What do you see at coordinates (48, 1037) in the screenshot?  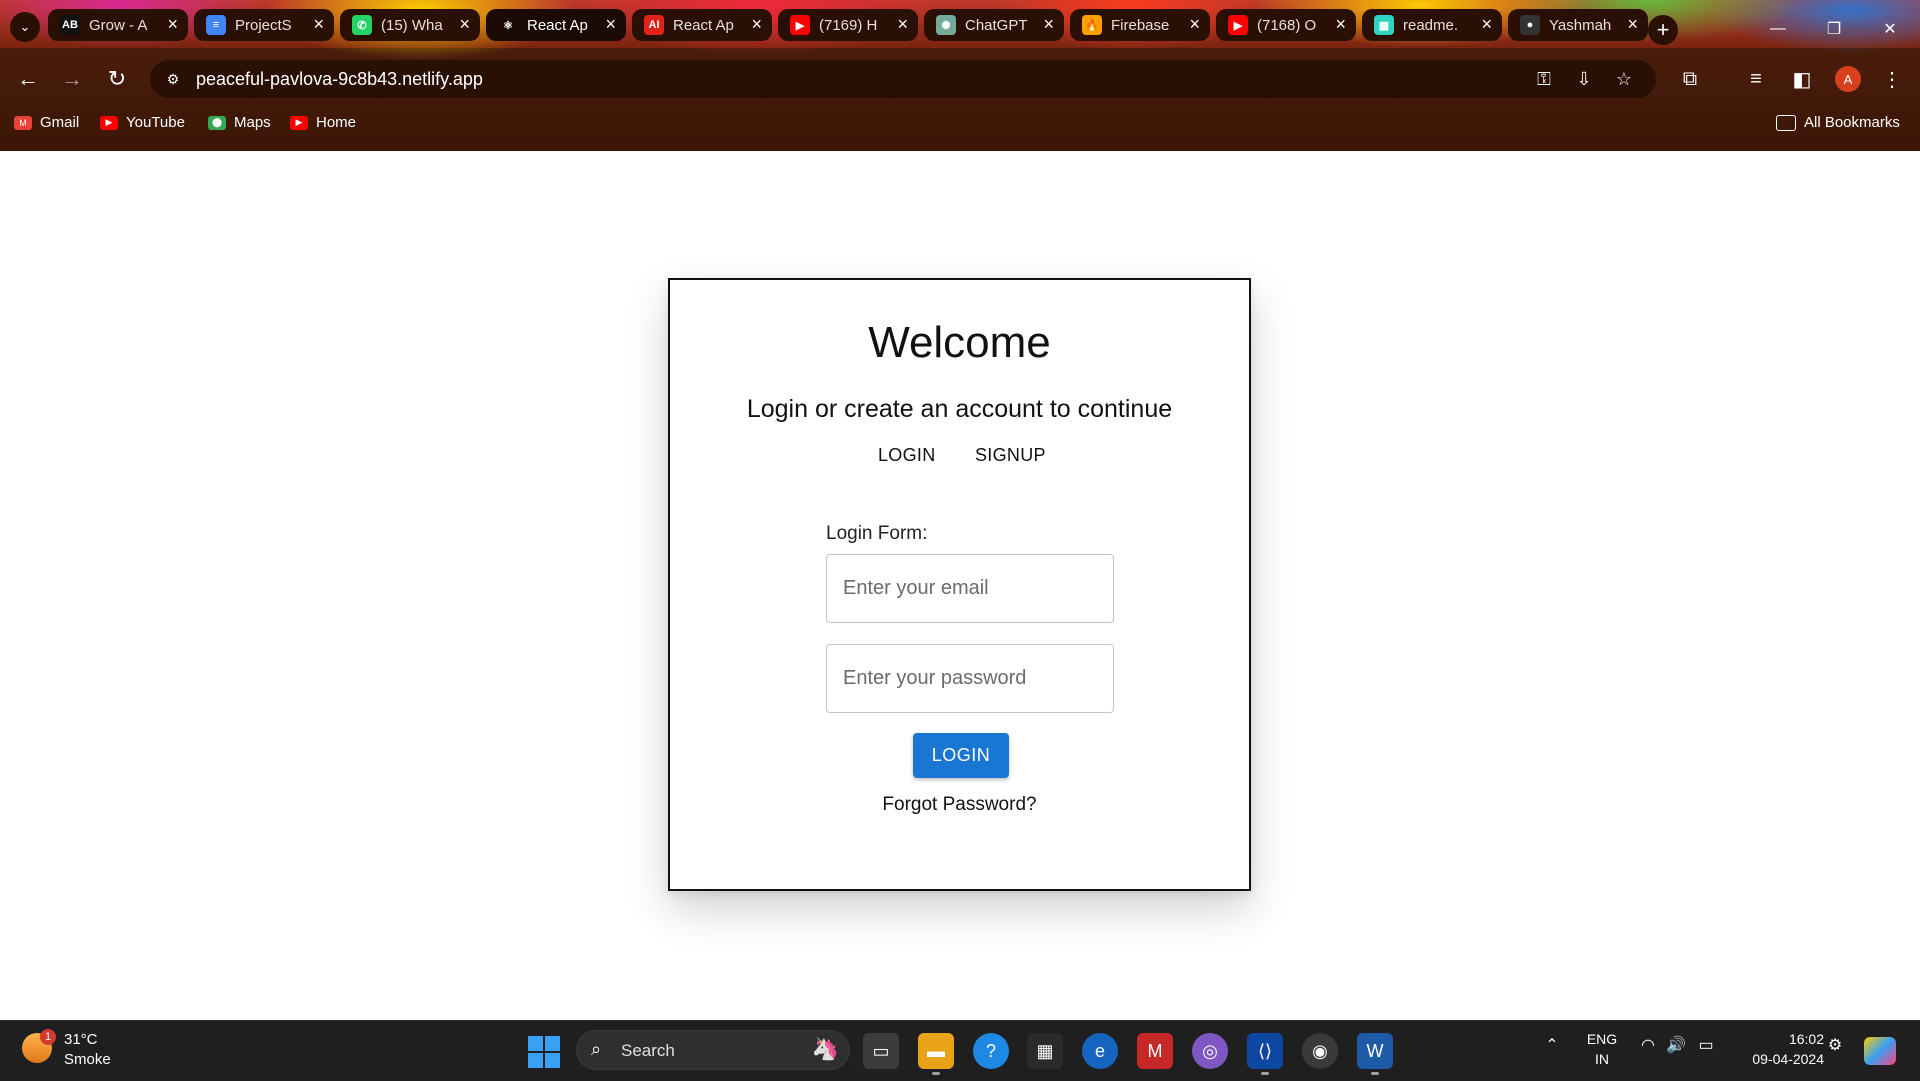 I see `weather-badge: 1` at bounding box center [48, 1037].